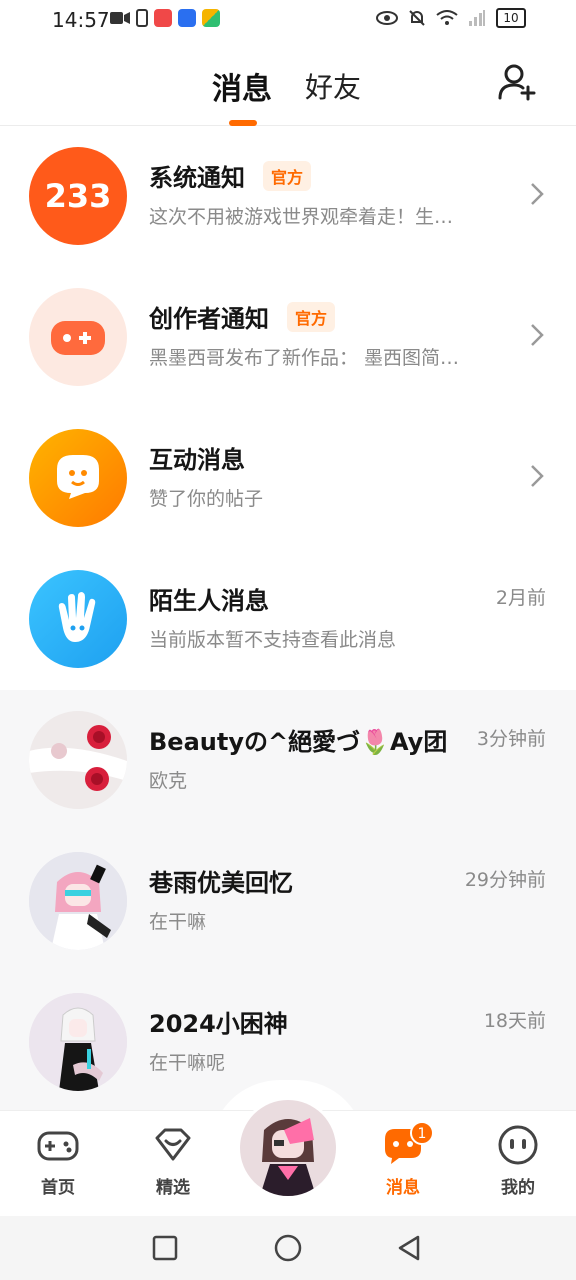 The height and width of the screenshot is (1280, 576). Describe the element at coordinates (173, 1144) in the screenshot. I see `heart-gem-icon` at that location.